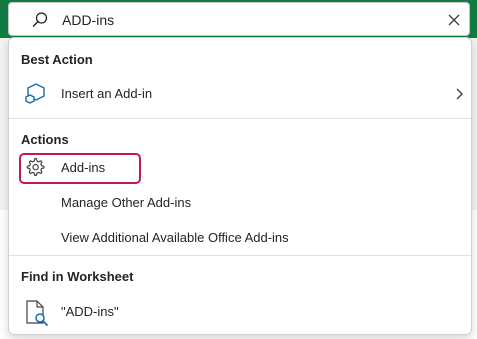  What do you see at coordinates (88, 20) in the screenshot?
I see `search-input: ADD-ins` at bounding box center [88, 20].